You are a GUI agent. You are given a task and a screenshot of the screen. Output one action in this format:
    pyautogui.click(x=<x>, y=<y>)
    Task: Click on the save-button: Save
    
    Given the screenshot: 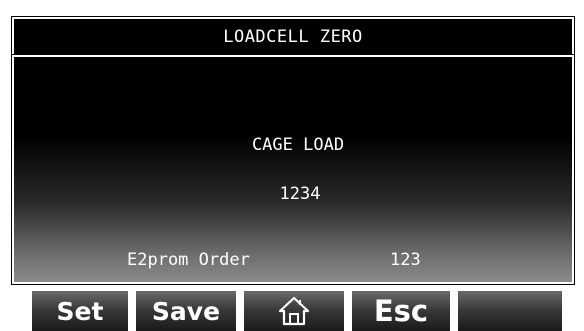 What is the action you would take?
    pyautogui.click(x=186, y=311)
    